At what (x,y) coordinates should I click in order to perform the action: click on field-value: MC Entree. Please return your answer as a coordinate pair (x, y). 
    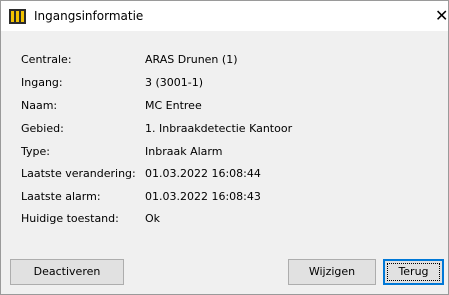
    Looking at the image, I should click on (173, 105).